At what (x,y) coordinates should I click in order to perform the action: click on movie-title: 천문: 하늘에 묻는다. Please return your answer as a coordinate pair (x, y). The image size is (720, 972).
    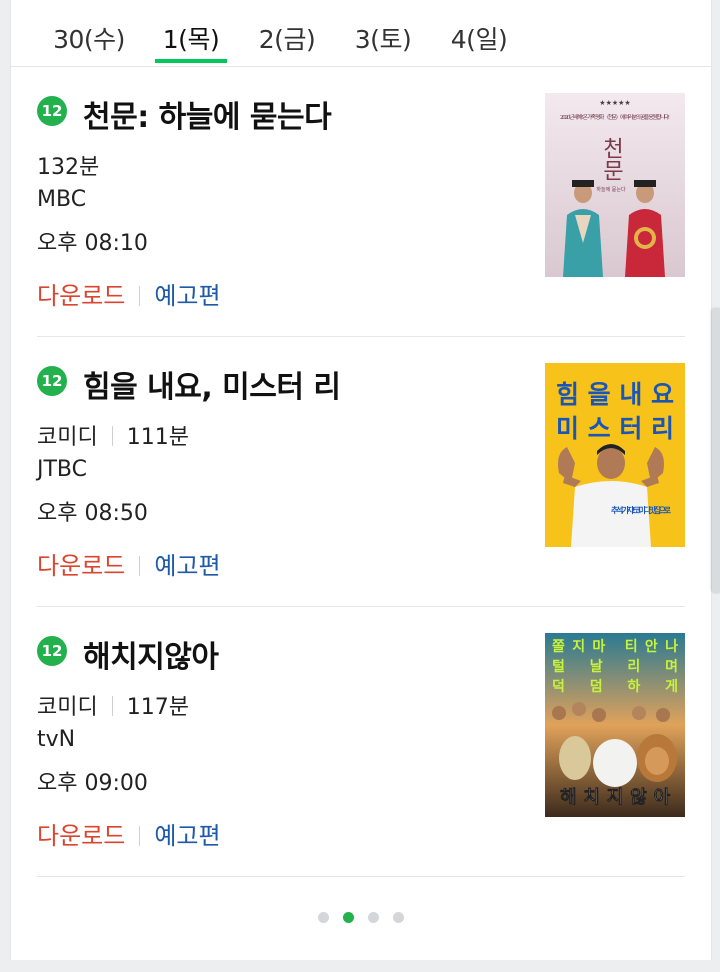
    Looking at the image, I should click on (207, 114).